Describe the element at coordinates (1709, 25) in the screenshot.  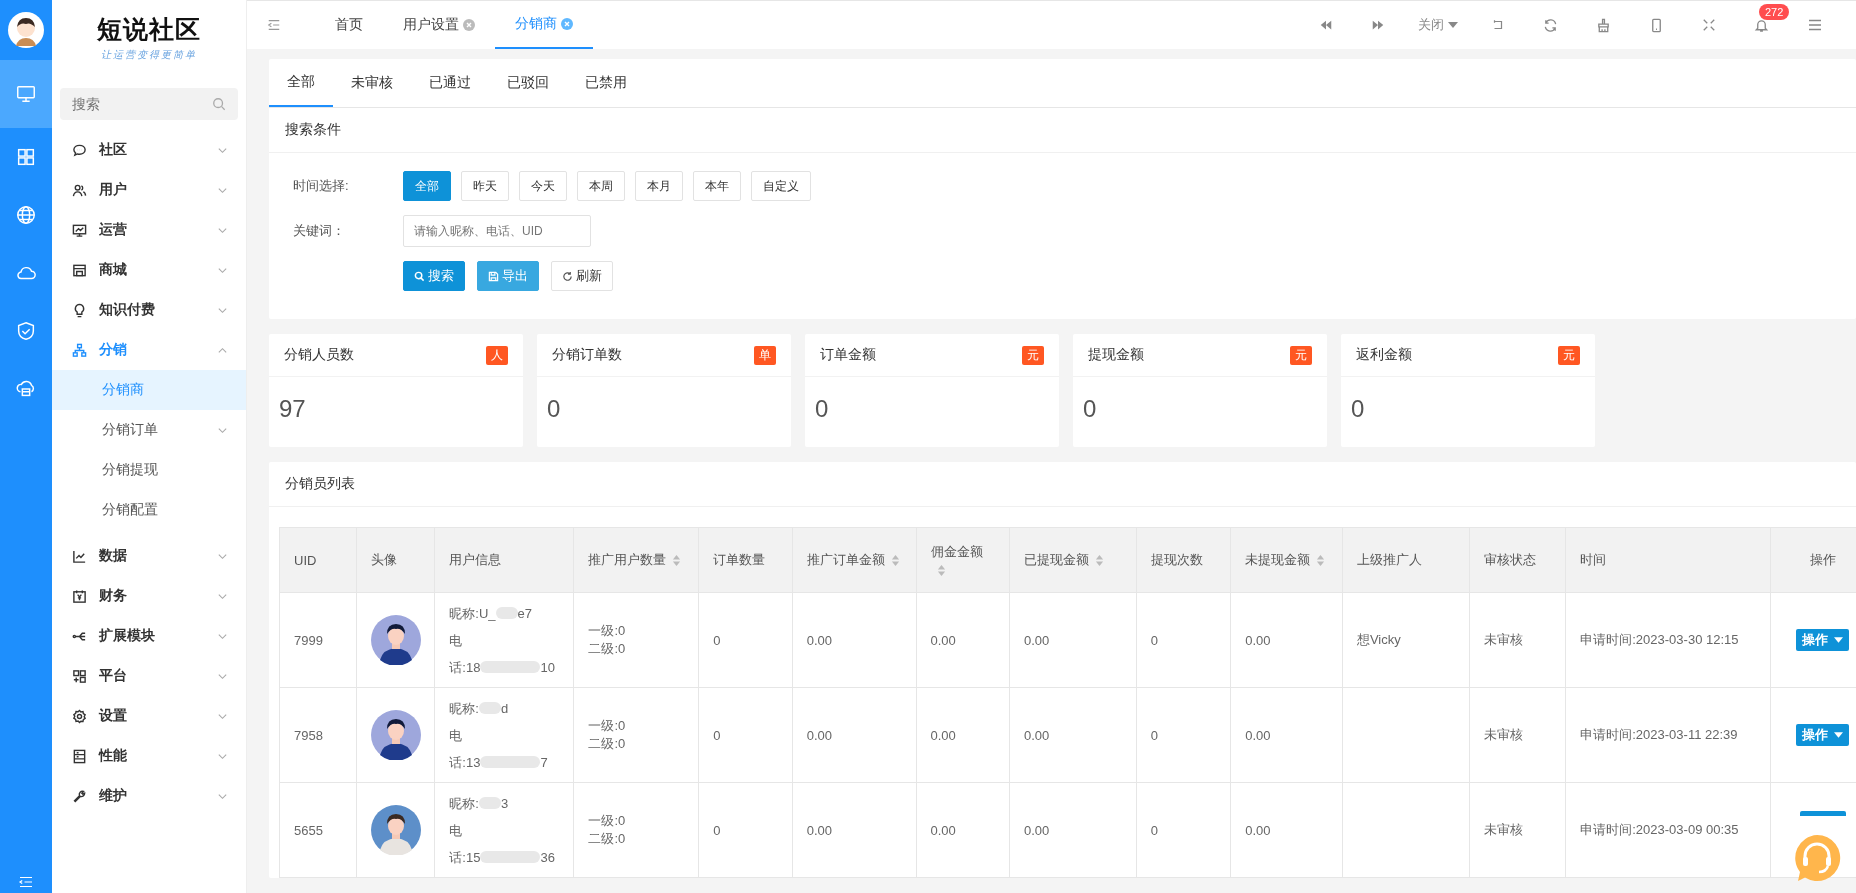
I see `fullscreen-icon` at that location.